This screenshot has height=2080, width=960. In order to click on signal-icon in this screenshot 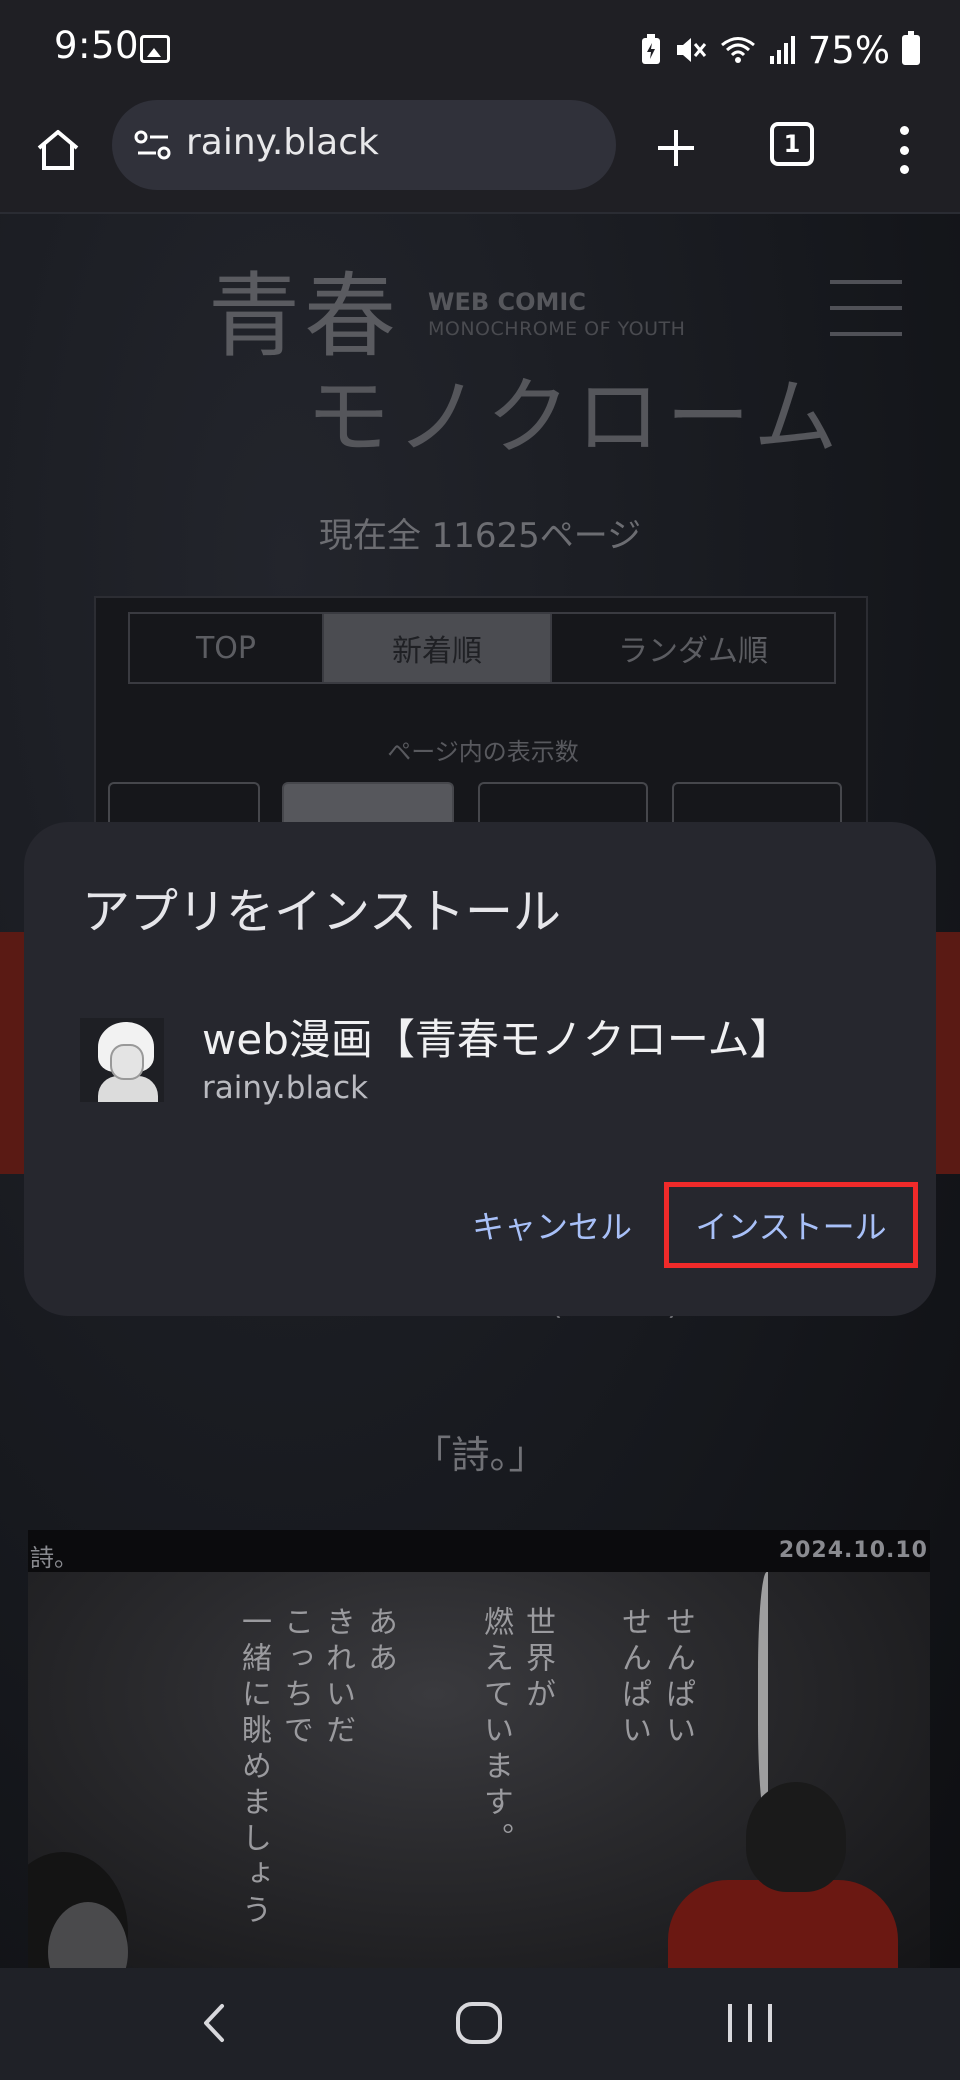, I will do `click(782, 50)`.